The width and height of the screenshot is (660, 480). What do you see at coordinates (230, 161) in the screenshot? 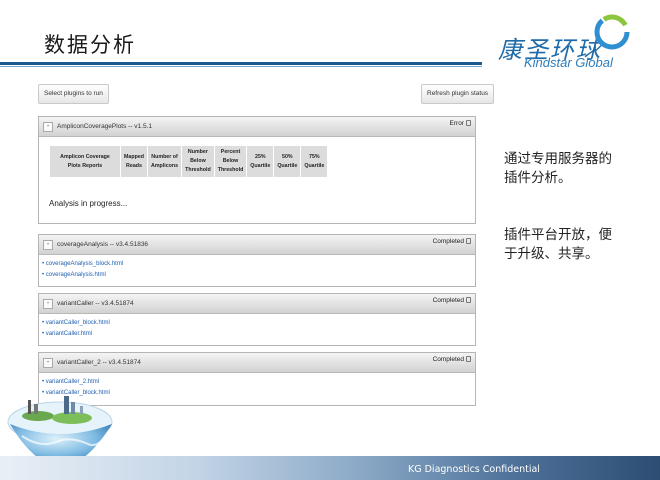
I see `table-header-cell: Percent Below Threshold` at bounding box center [230, 161].